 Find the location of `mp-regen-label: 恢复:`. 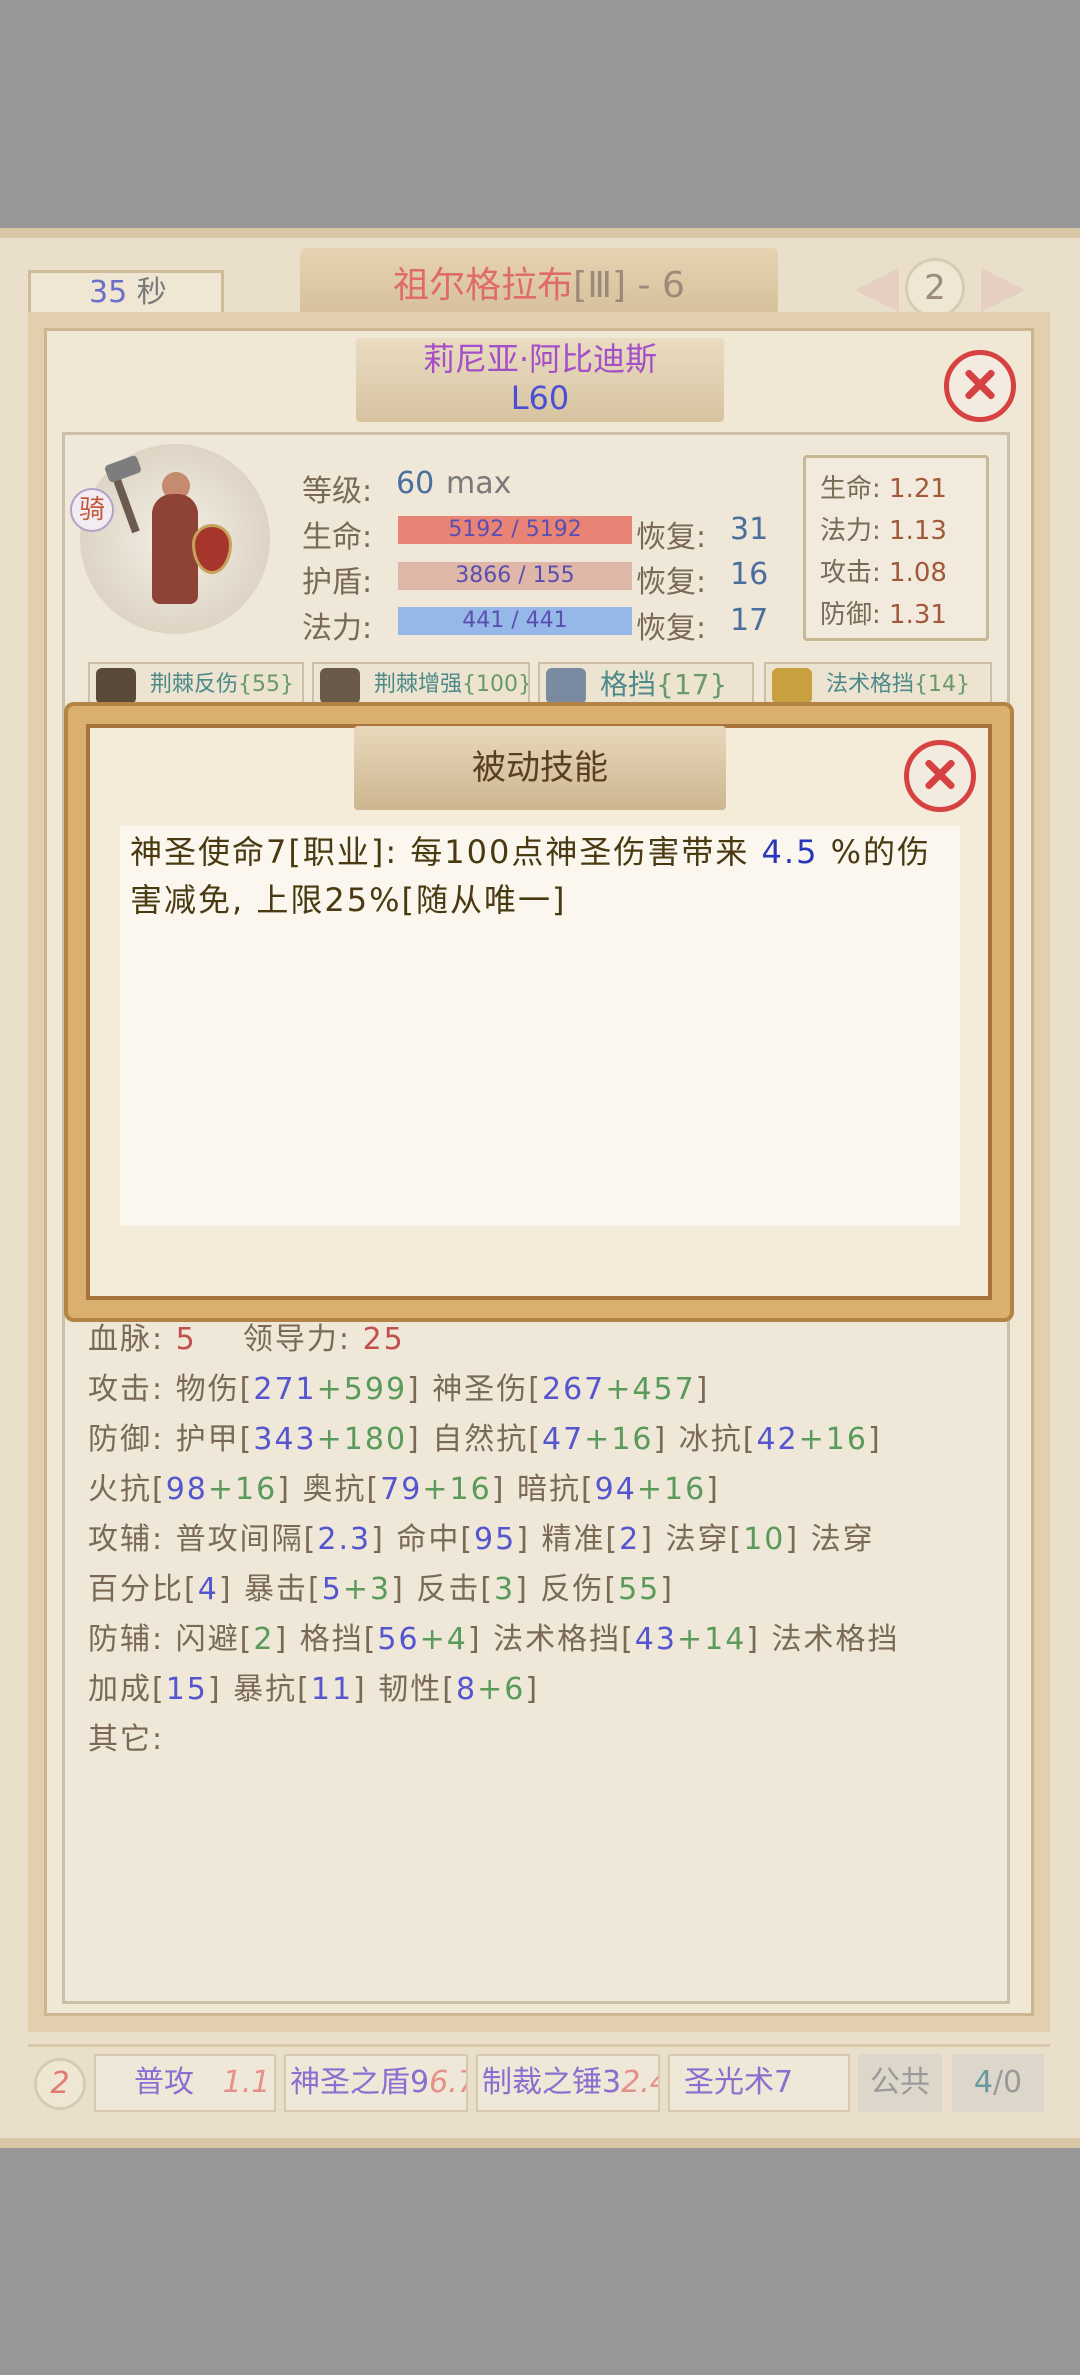

mp-regen-label: 恢复: is located at coordinates (671, 628).